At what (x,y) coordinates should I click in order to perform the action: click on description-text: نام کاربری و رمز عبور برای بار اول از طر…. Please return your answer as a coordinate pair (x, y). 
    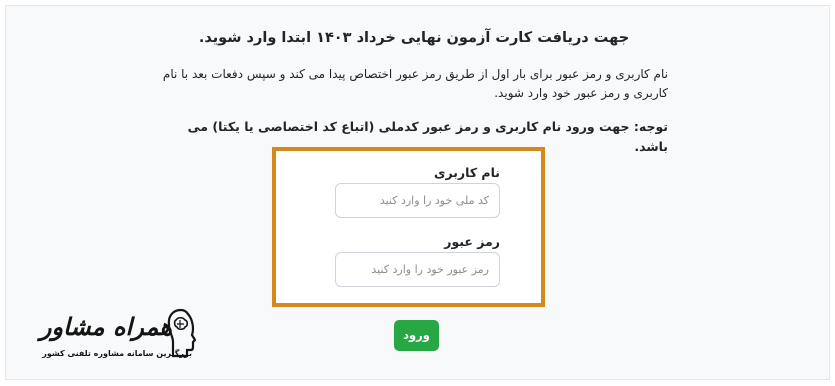
    Looking at the image, I should click on (415, 83).